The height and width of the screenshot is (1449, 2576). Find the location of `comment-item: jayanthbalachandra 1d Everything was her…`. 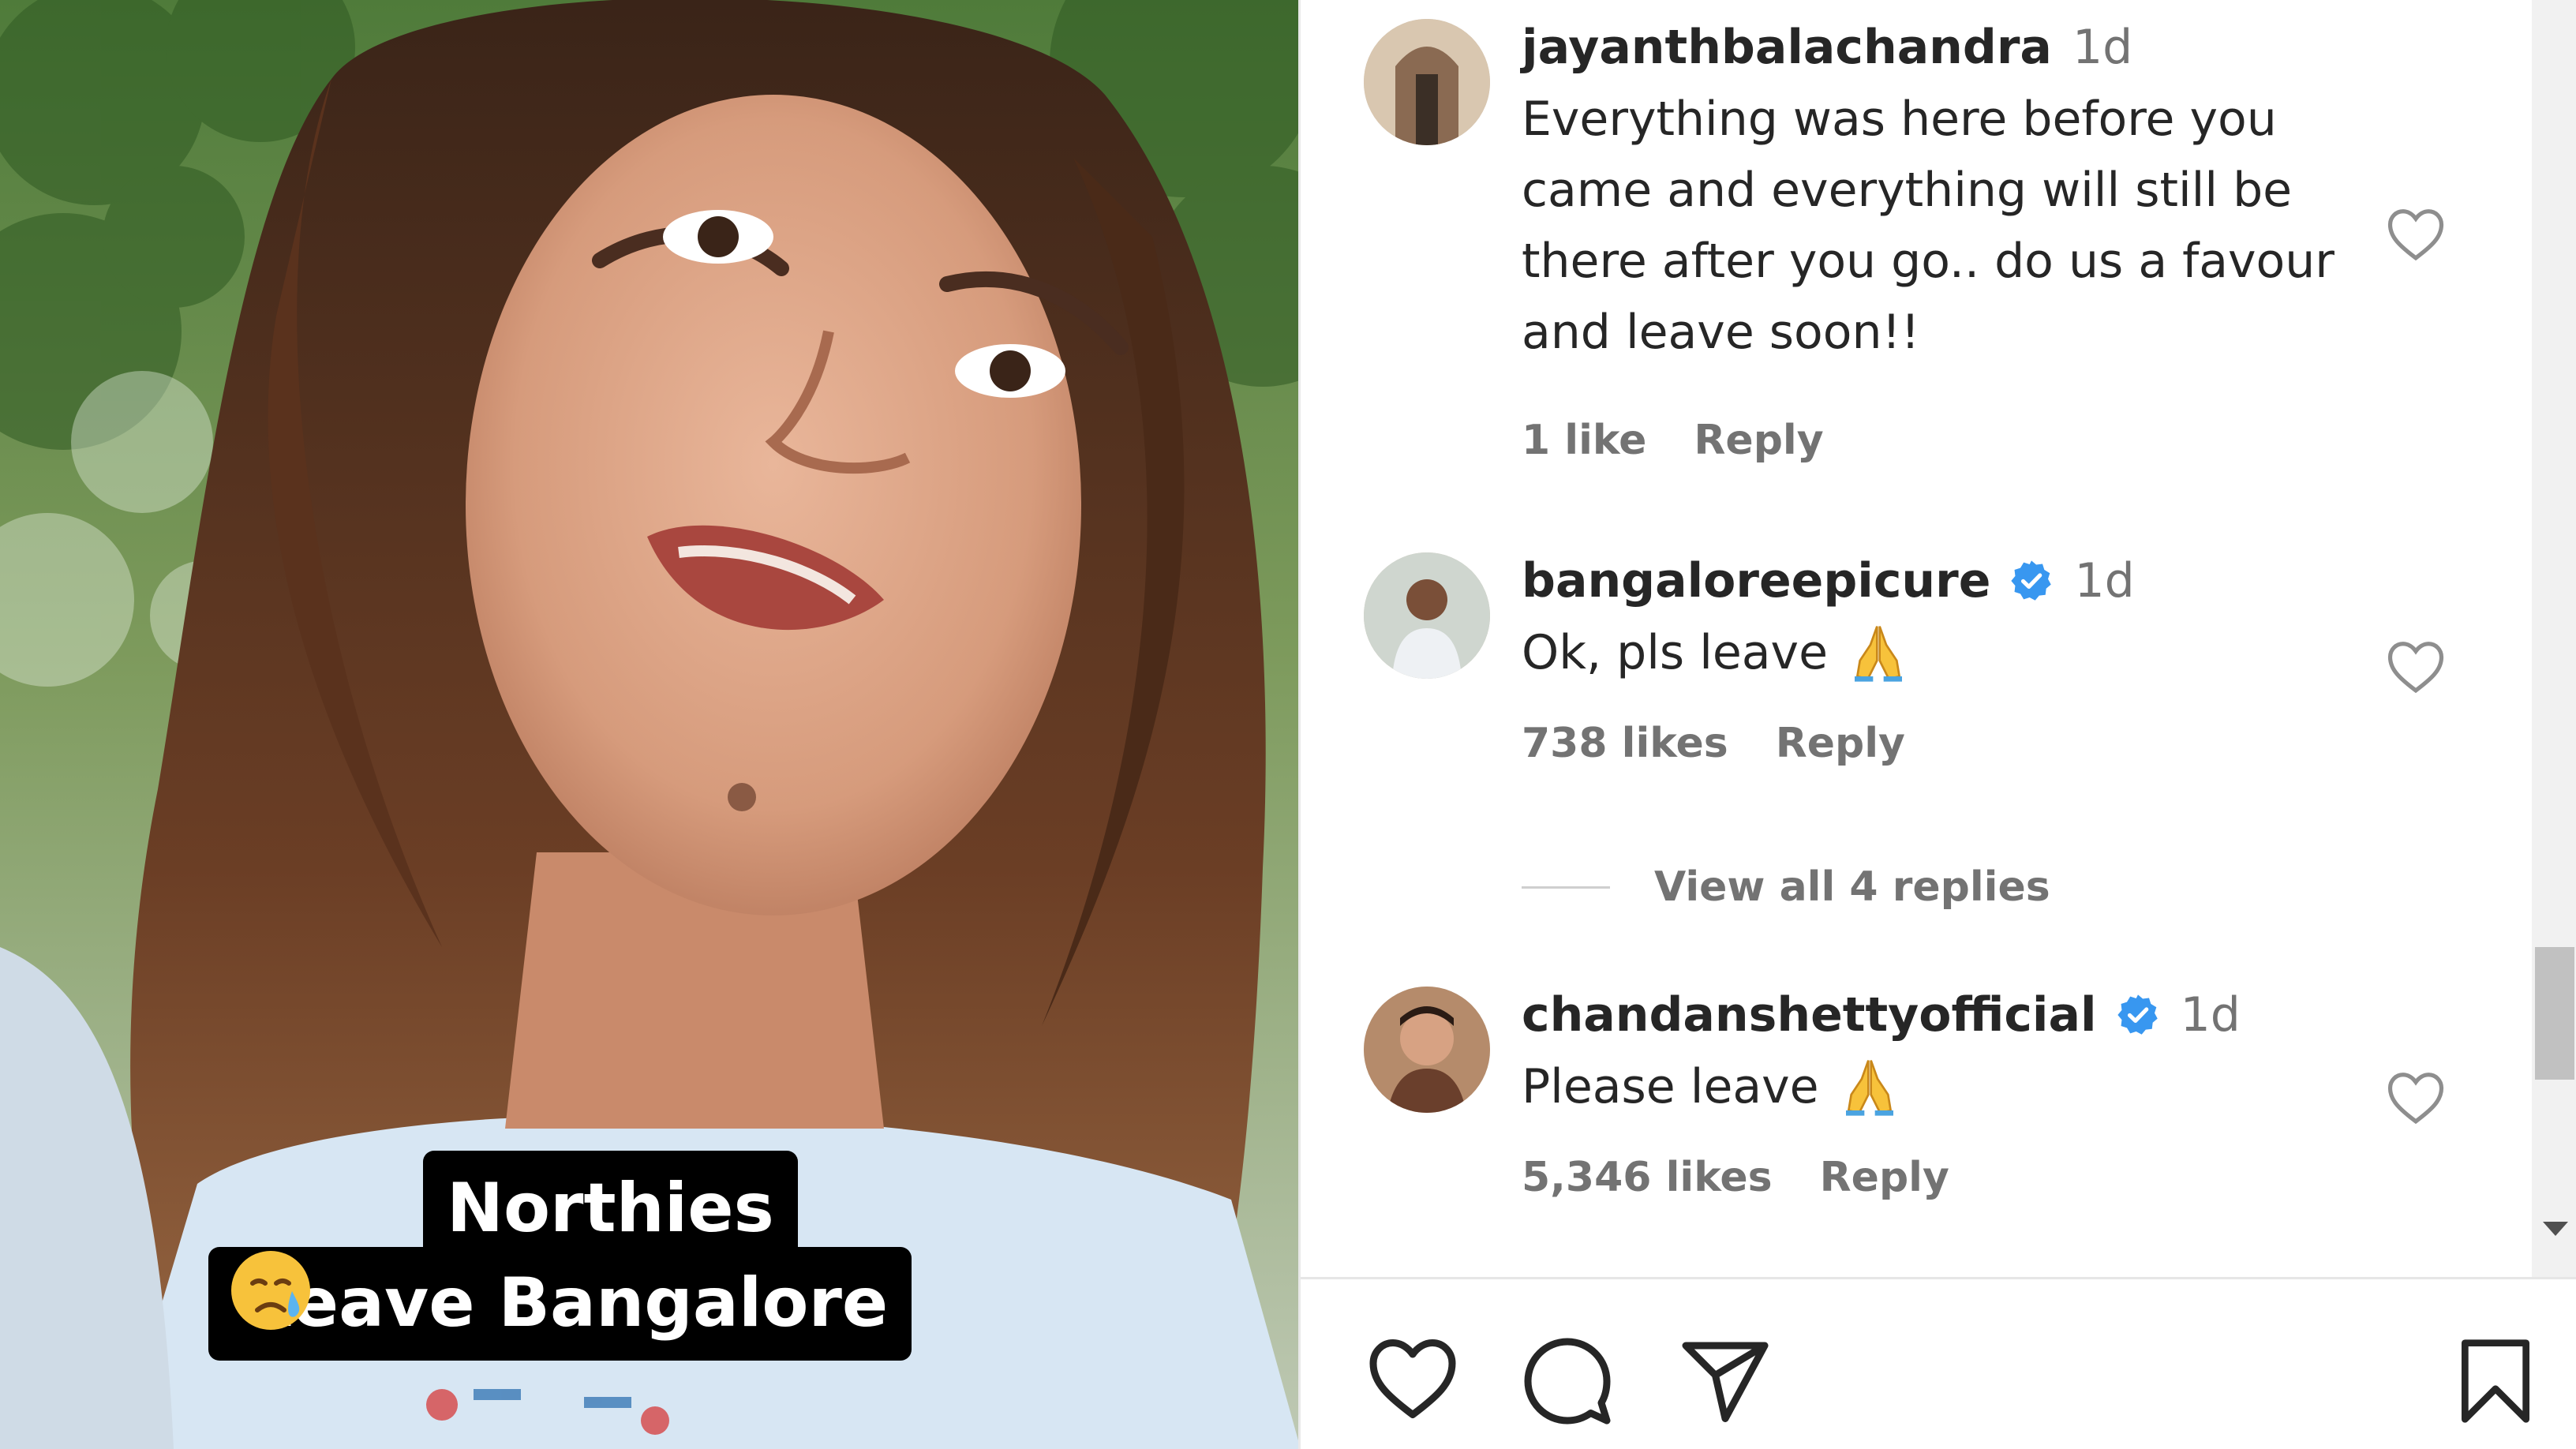

comment-item: jayanthbalachandra 1d Everything was her… is located at coordinates (1924, 241).